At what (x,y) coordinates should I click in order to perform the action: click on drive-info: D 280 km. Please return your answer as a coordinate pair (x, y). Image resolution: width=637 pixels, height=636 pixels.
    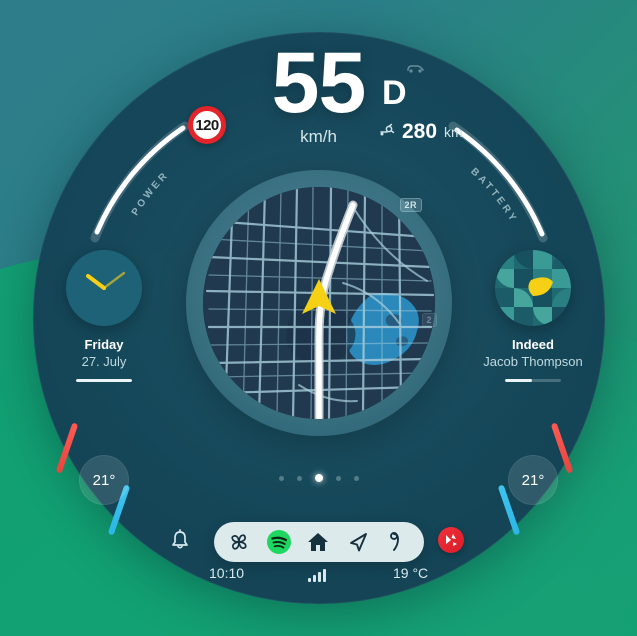
    Looking at the image, I should click on (443, 110).